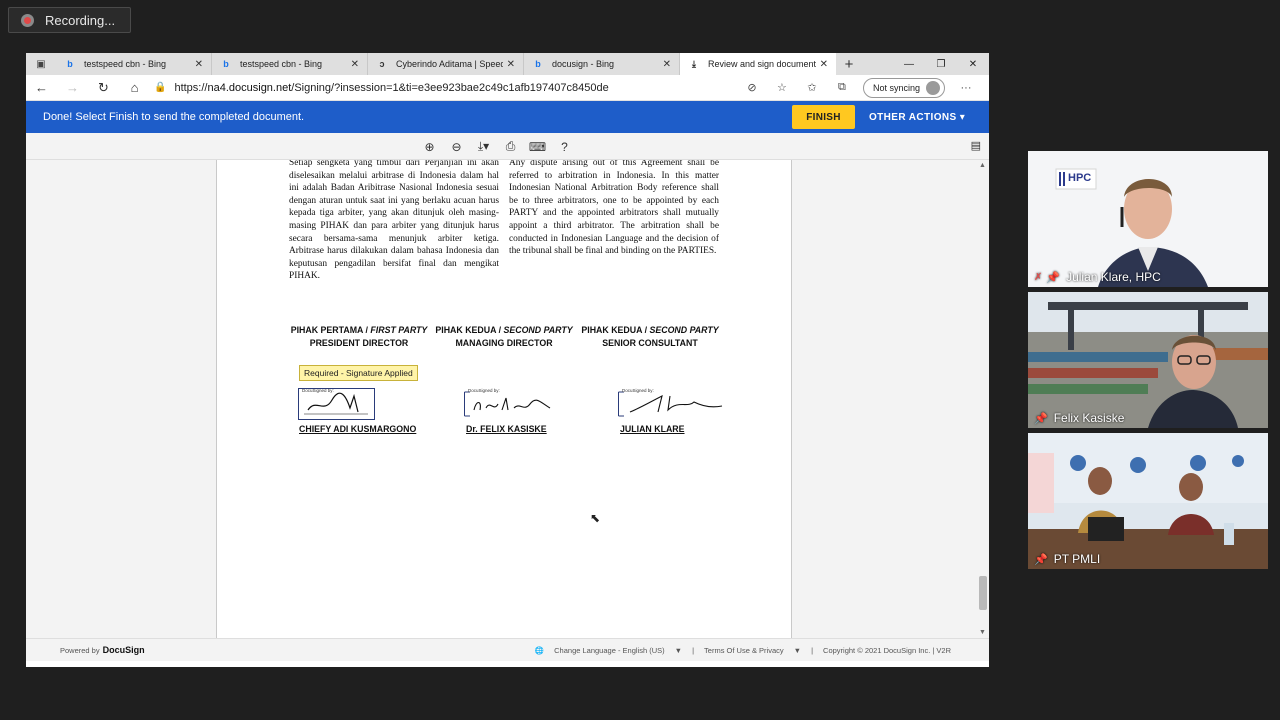 The height and width of the screenshot is (720, 1280). What do you see at coordinates (842, 87) in the screenshot?
I see `collections-icon: ⧉` at bounding box center [842, 87].